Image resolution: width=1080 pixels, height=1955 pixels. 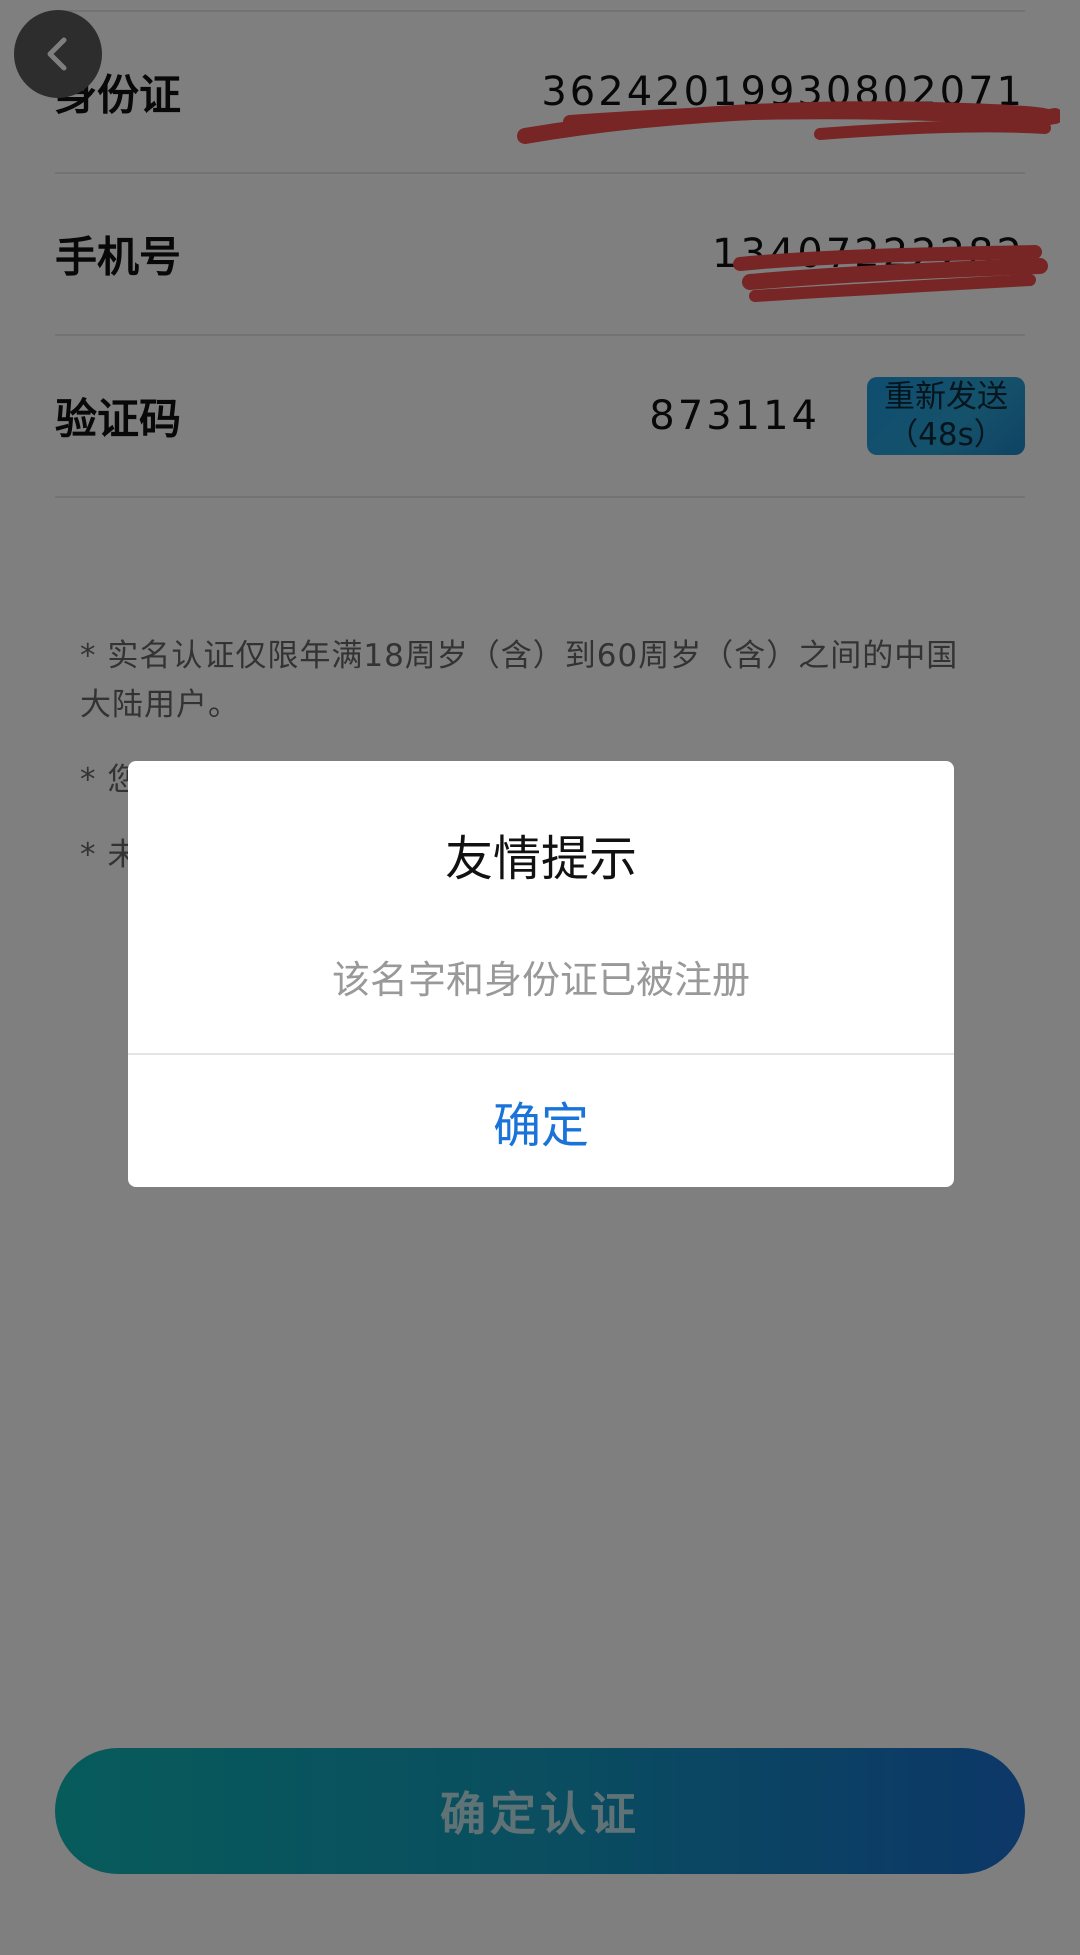 I want to click on dialog-confirm-button: 确定, so click(x=541, y=1121).